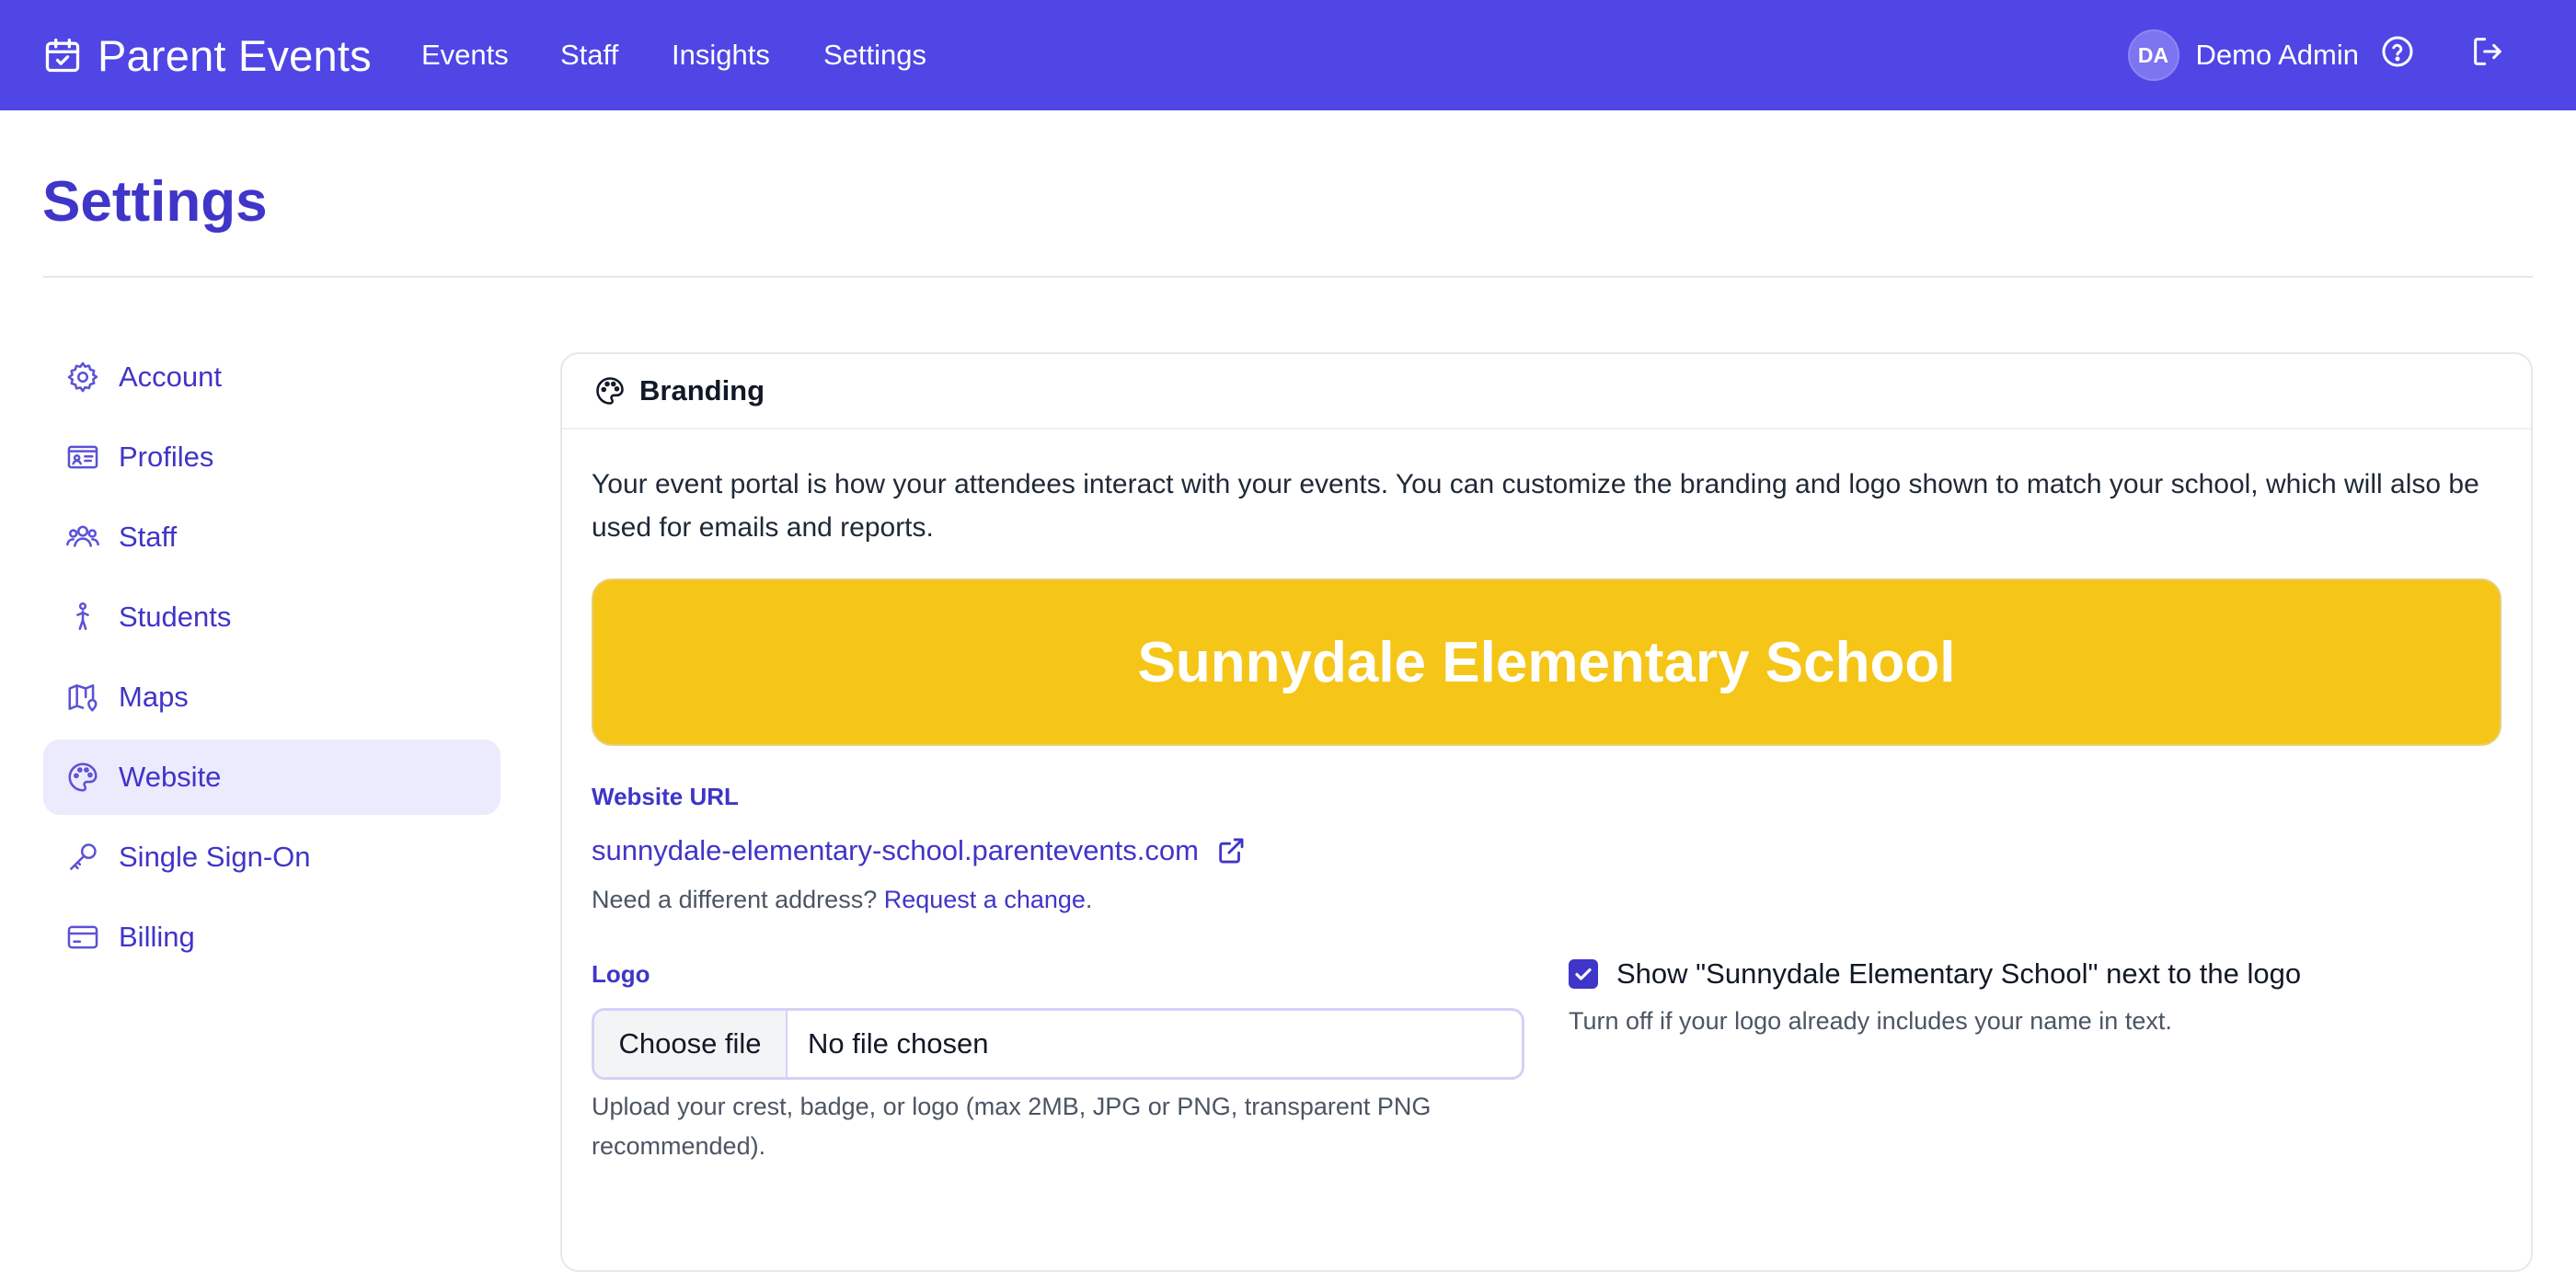 The image size is (2576, 1272). I want to click on sidebar-item-label: Profiles, so click(166, 457).